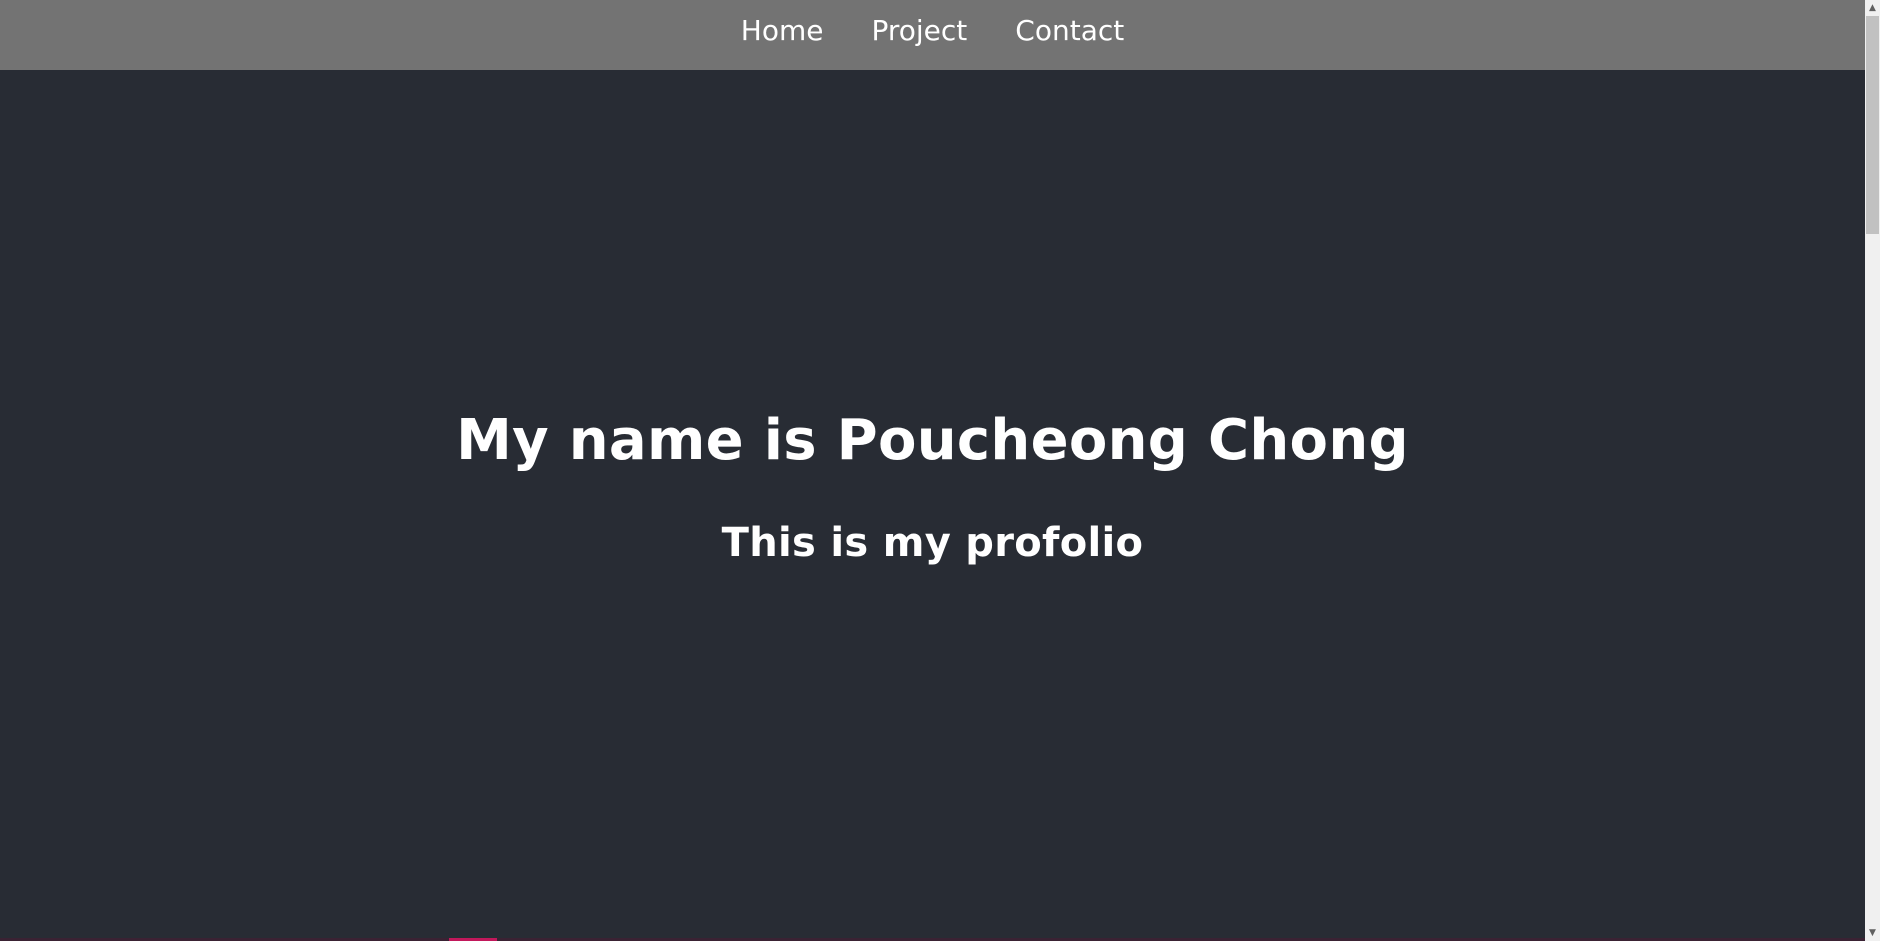 The height and width of the screenshot is (941, 1880). What do you see at coordinates (1872, 125) in the screenshot?
I see `scrollbar-thumb` at bounding box center [1872, 125].